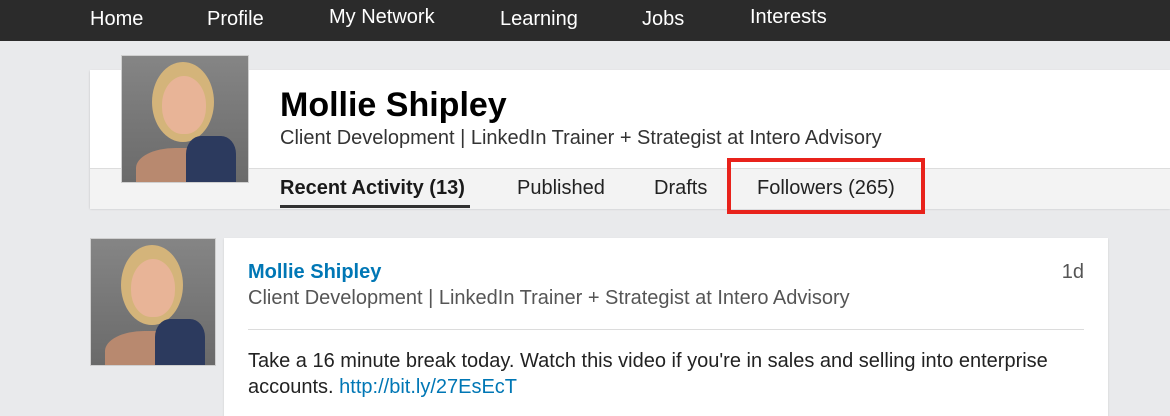  Describe the element at coordinates (428, 387) in the screenshot. I see `post-link: http://bit.ly/27EsEcT` at that location.